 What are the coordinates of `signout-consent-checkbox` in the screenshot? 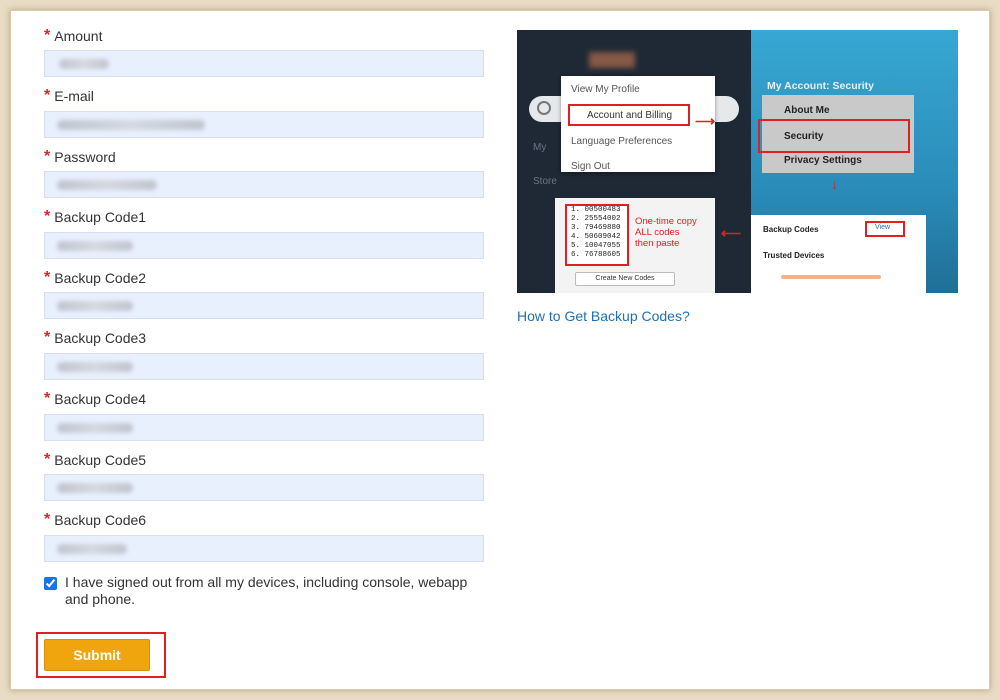 It's located at (50, 583).